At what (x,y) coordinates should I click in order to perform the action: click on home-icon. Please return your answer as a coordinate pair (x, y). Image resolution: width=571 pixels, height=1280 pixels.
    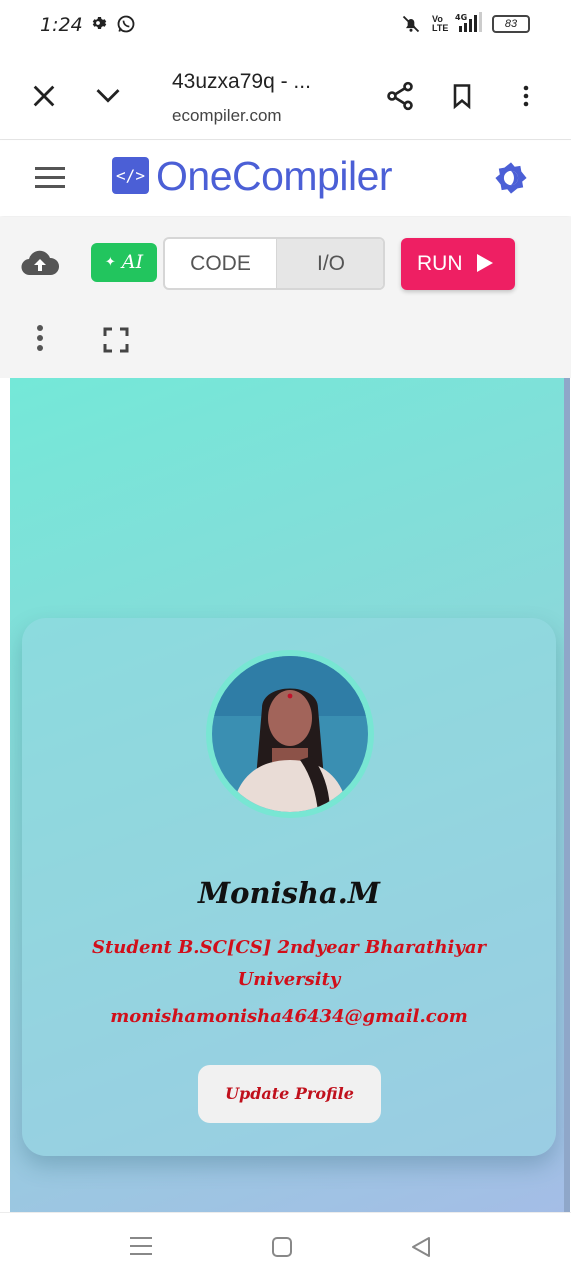
    Looking at the image, I should click on (282, 1249).